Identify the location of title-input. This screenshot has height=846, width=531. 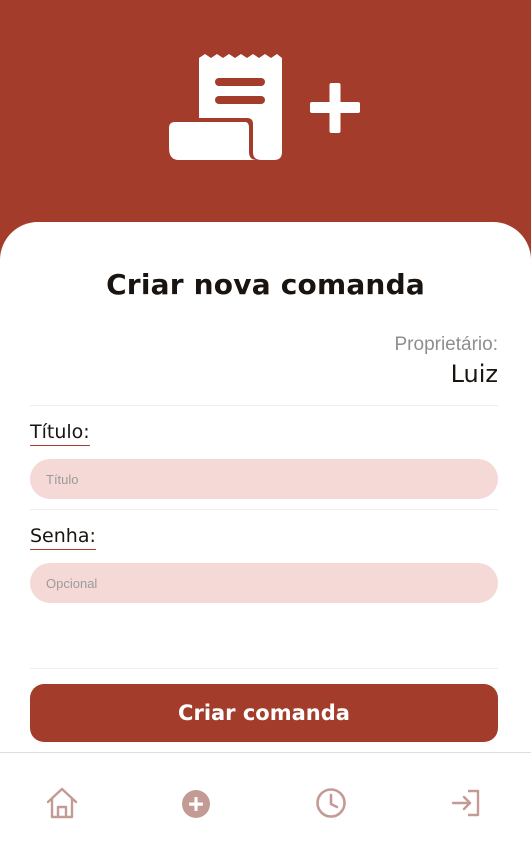
(264, 479).